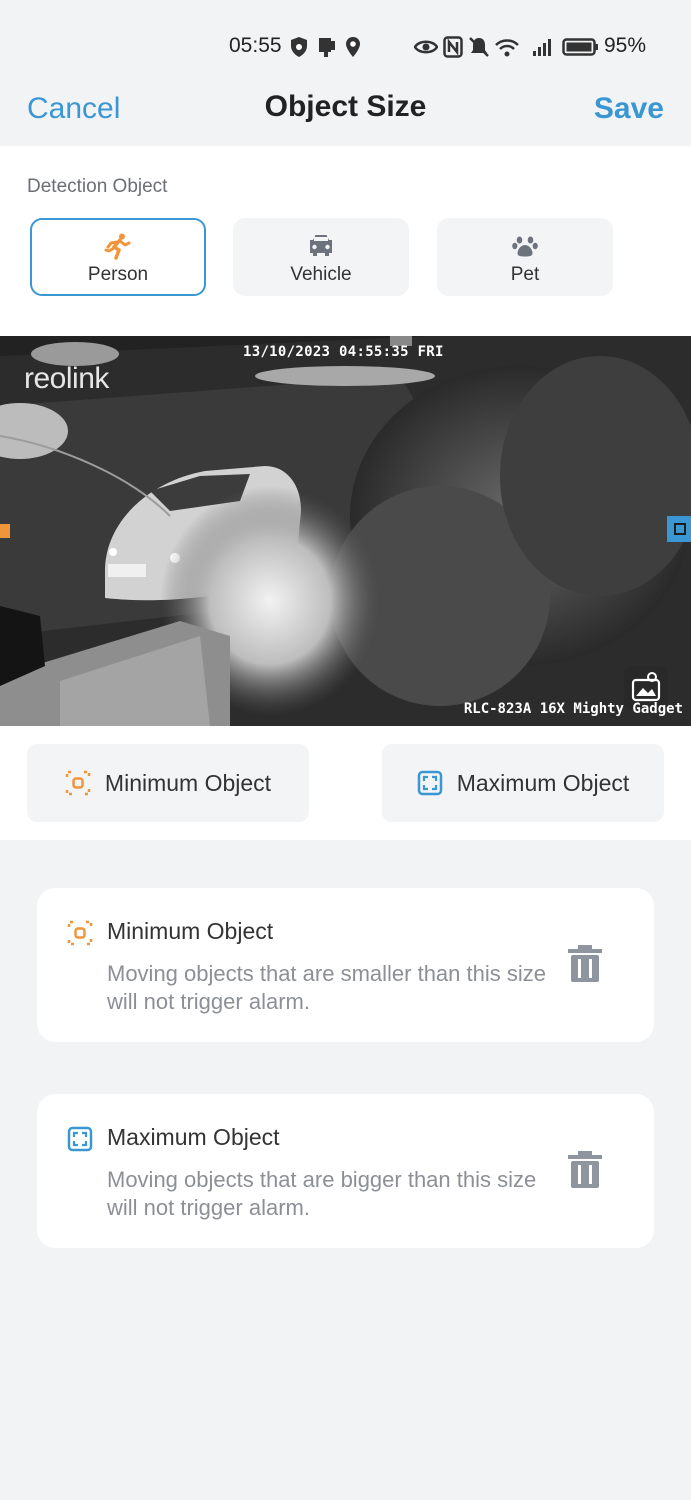 The image size is (691, 1500). I want to click on running-person-icon, so click(118, 246).